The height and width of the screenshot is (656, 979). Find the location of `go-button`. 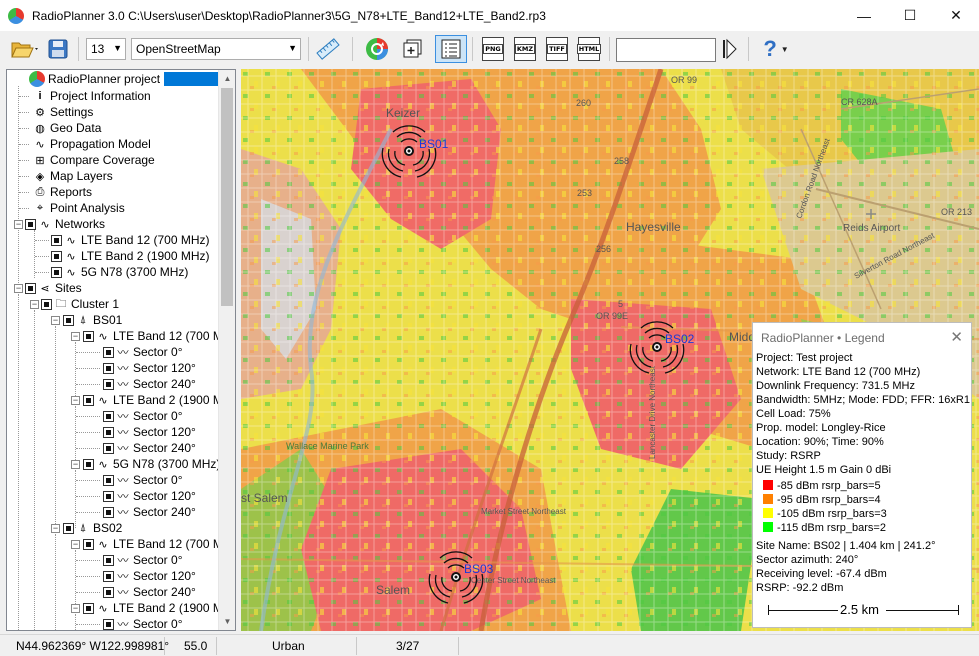

go-button is located at coordinates (730, 49).